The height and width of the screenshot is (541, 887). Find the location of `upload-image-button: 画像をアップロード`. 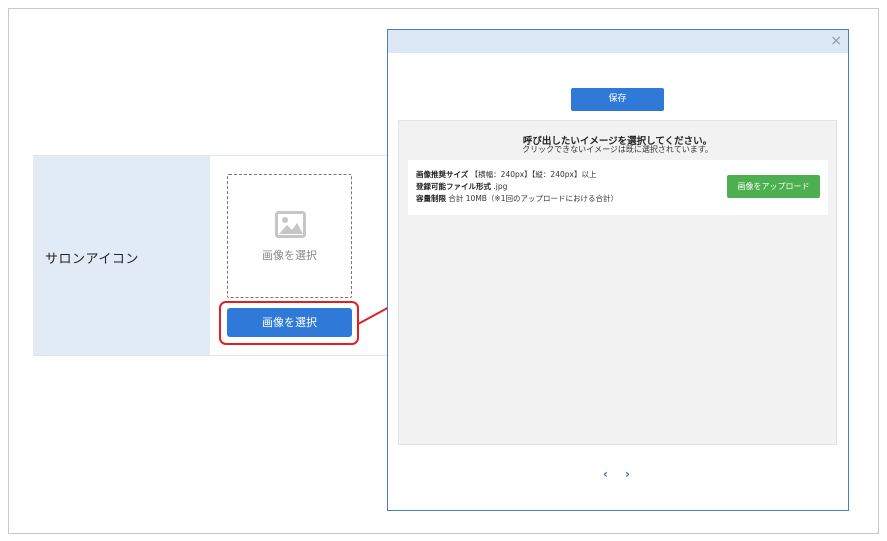

upload-image-button: 画像をアップロード is located at coordinates (773, 186).